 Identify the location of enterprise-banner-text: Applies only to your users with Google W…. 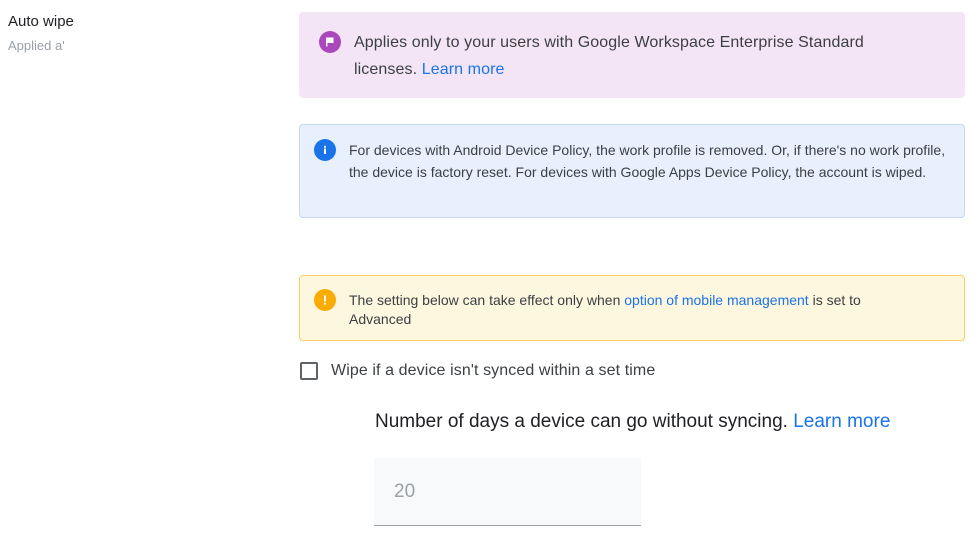
(639, 56).